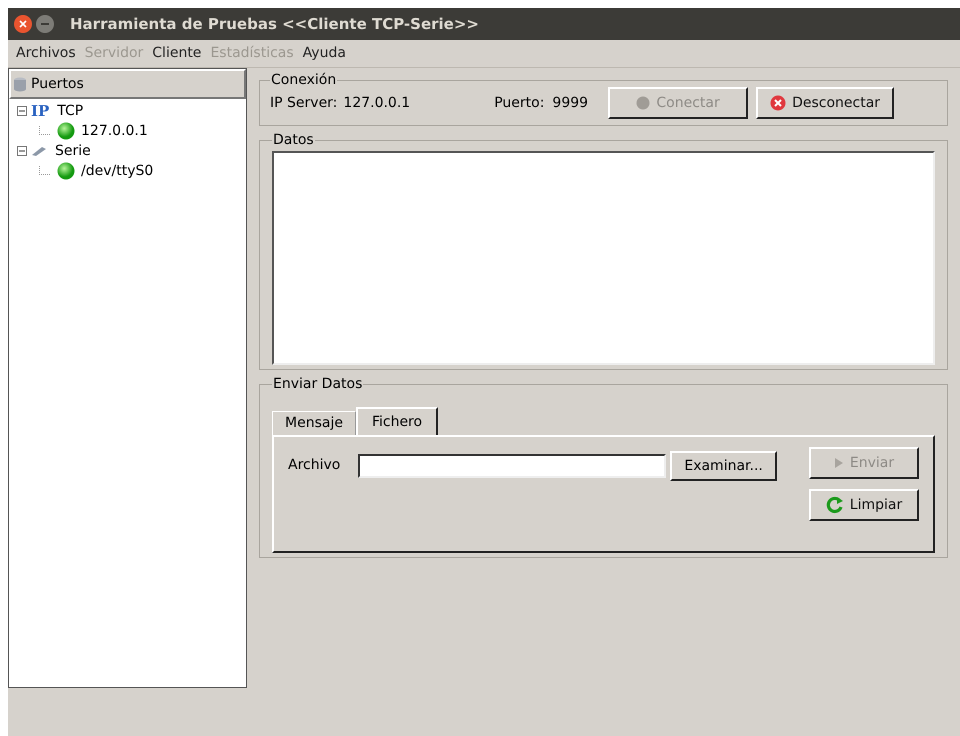  I want to click on ip-icon: IP, so click(40, 111).